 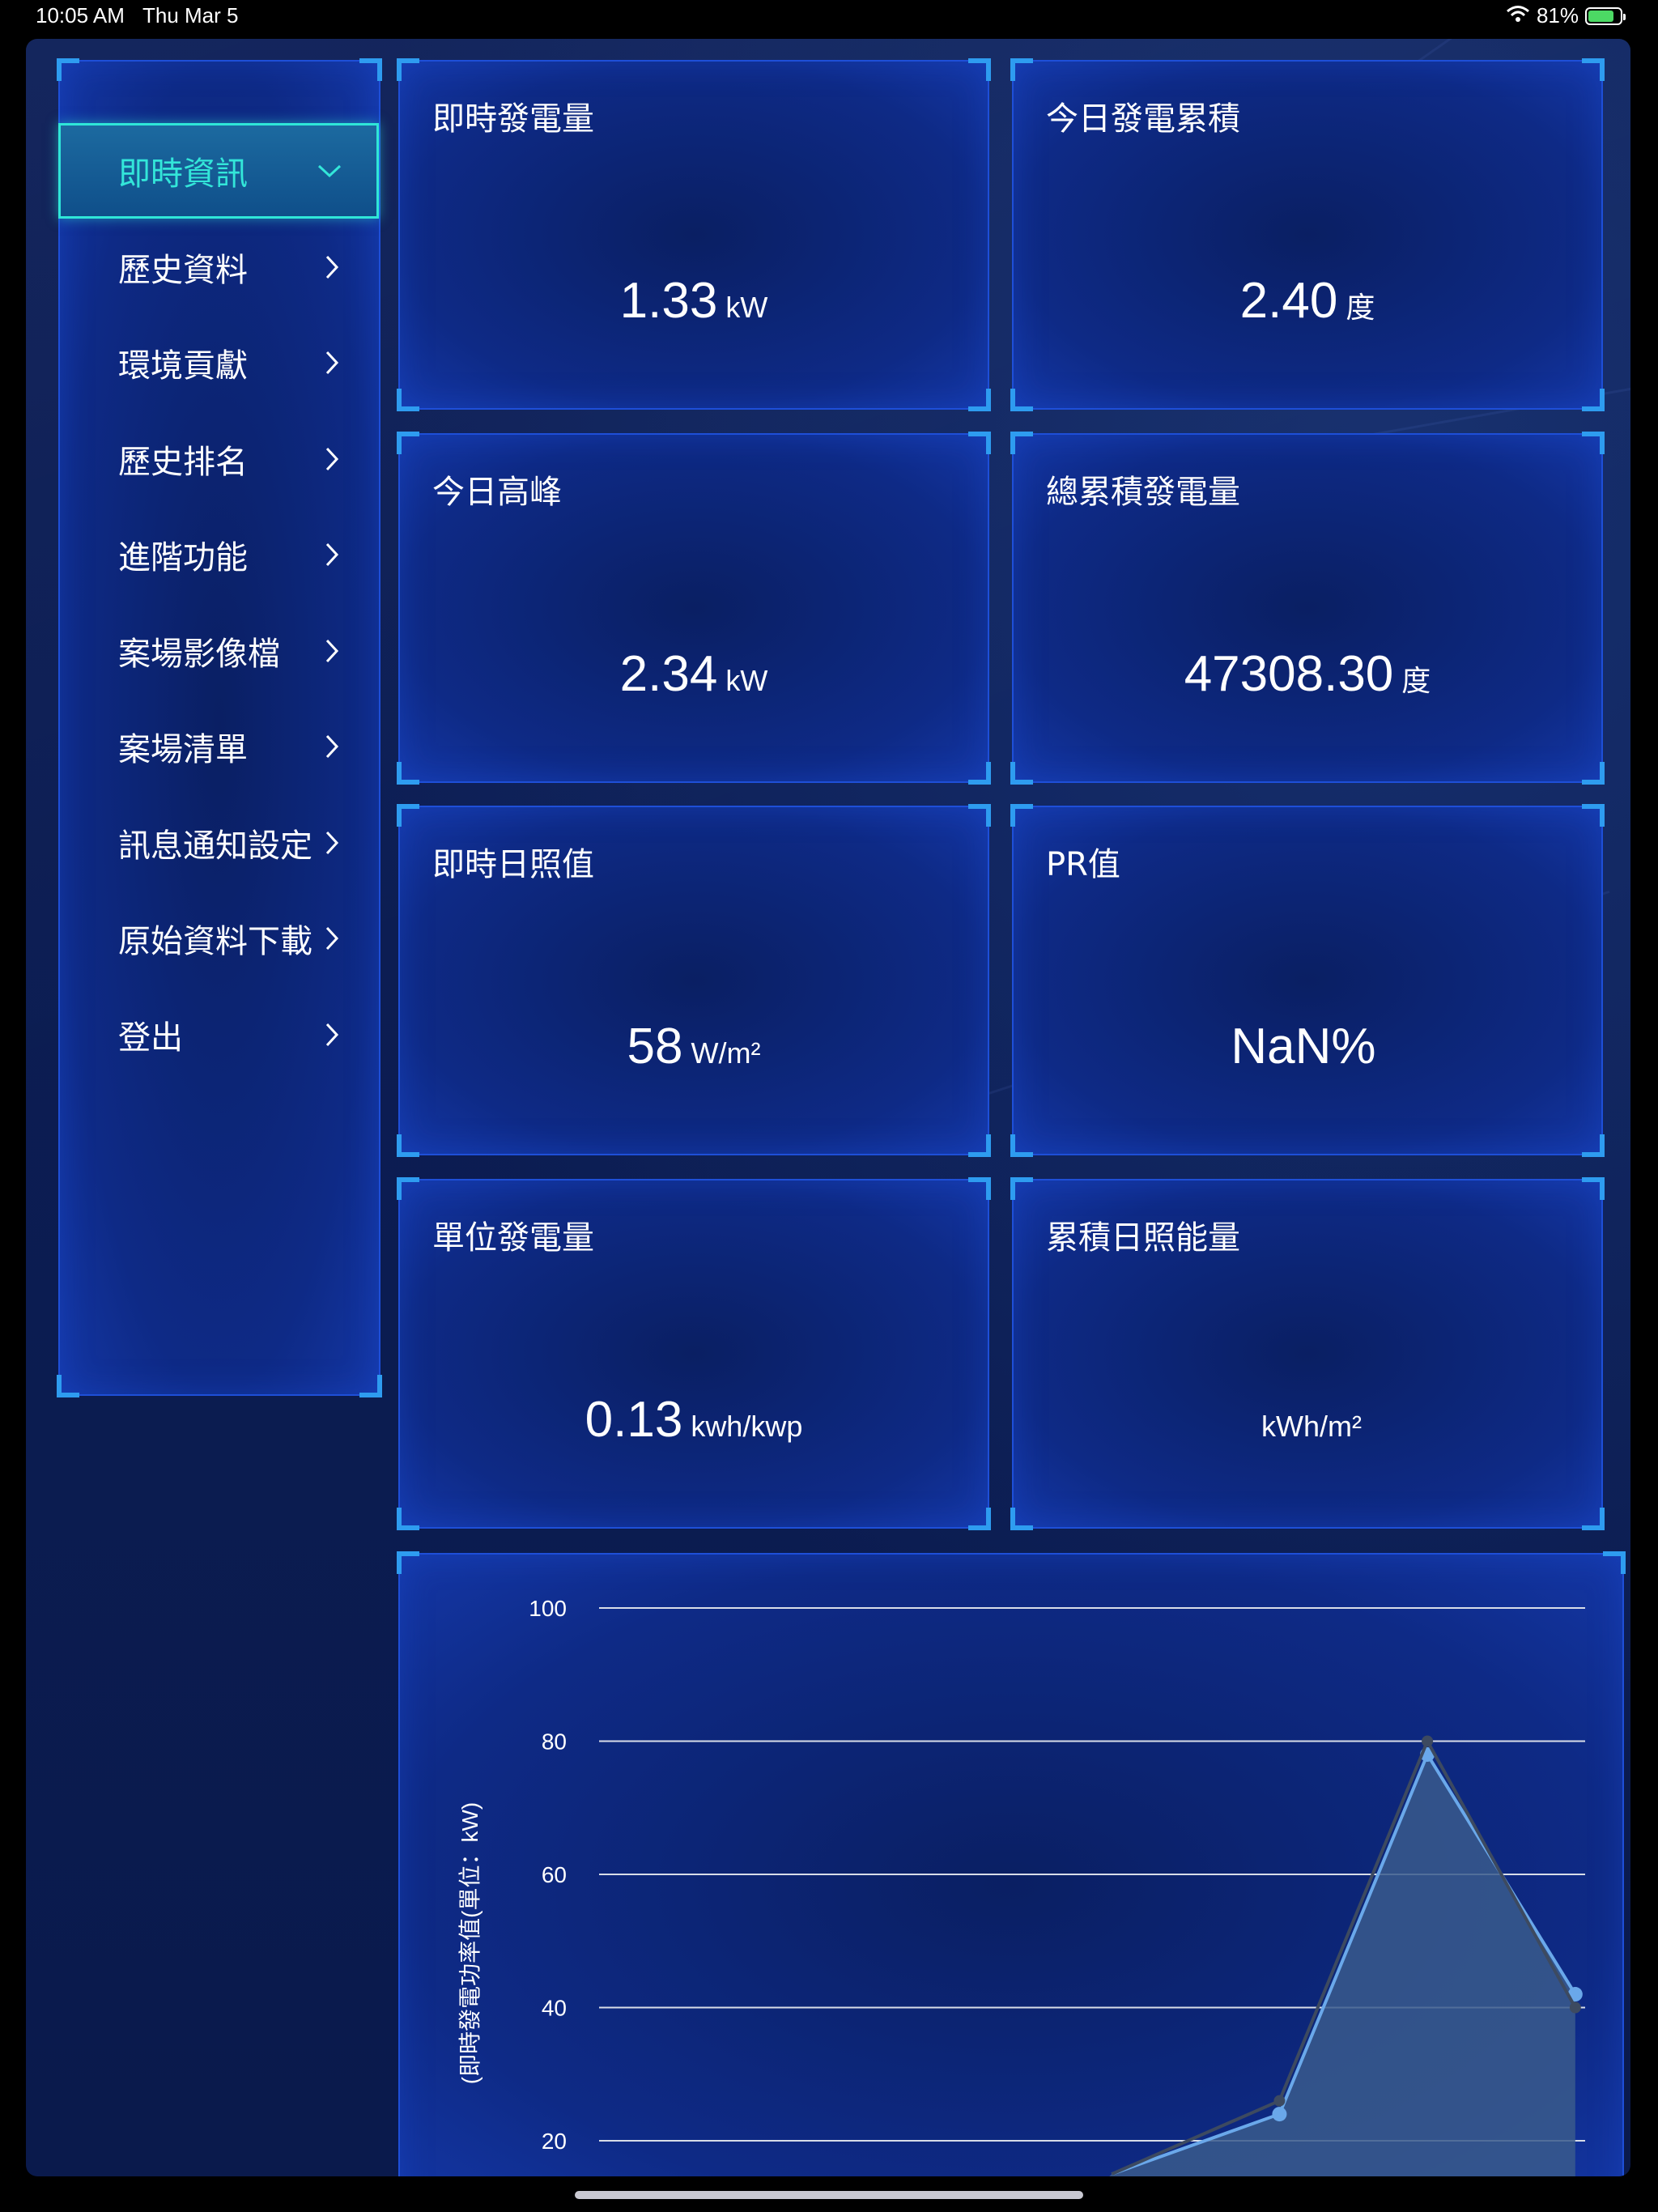 I want to click on menu-item-label: 歷史資料, so click(x=183, y=270).